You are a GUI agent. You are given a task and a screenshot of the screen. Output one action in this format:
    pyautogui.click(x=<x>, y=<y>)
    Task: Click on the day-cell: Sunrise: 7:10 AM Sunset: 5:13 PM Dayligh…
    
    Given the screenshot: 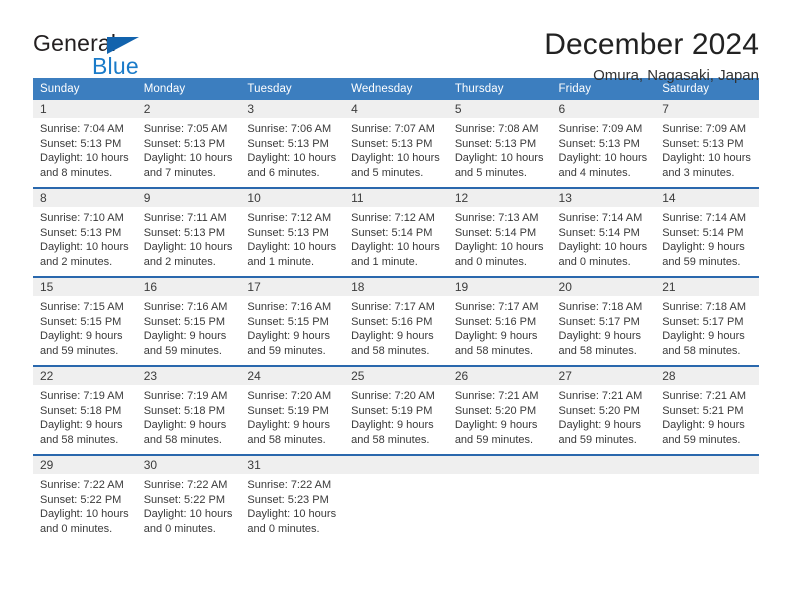 What is the action you would take?
    pyautogui.click(x=85, y=242)
    